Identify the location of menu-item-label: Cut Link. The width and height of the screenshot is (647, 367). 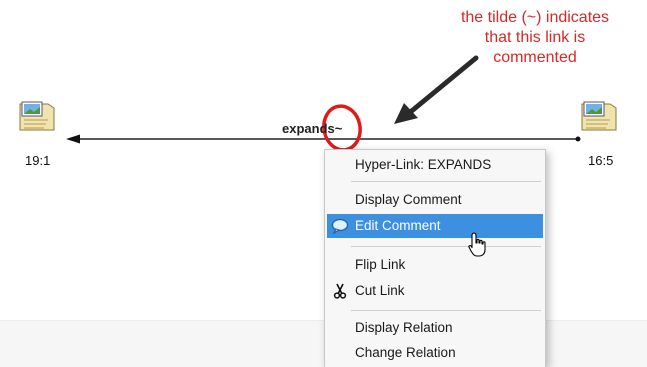
(380, 290).